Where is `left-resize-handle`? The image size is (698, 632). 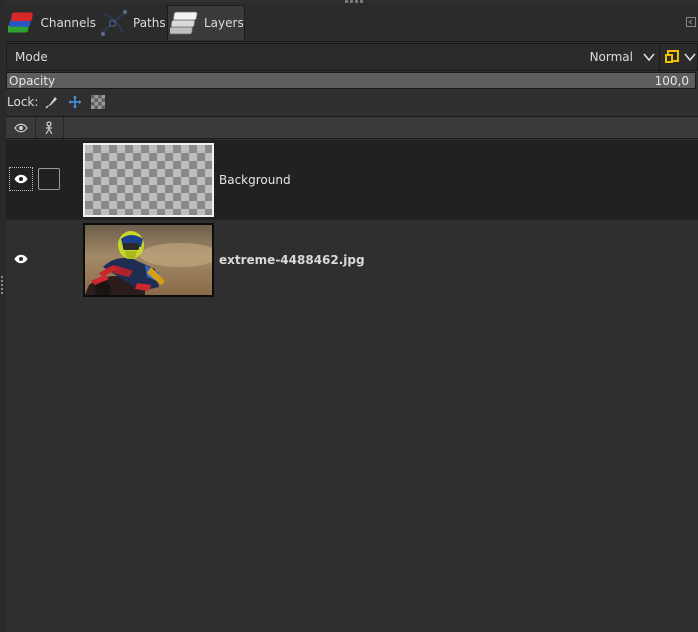
left-resize-handle is located at coordinates (2, 286).